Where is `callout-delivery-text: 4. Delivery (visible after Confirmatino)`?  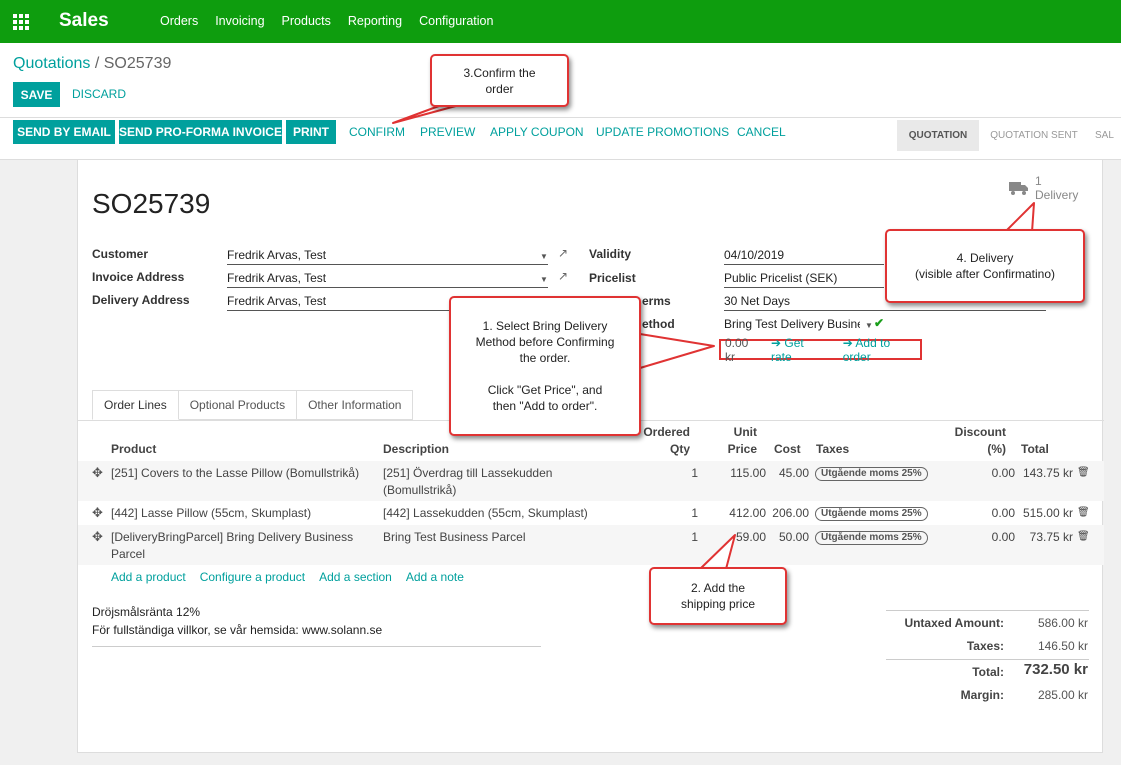
callout-delivery-text: 4. Delivery (visible after Confirmatino) is located at coordinates (985, 266).